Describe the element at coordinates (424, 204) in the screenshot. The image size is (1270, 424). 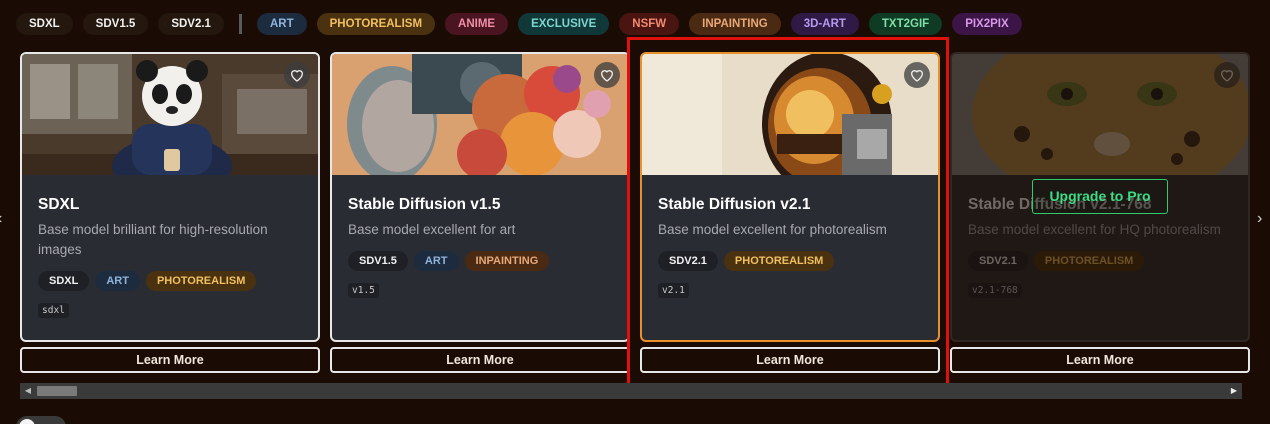
I see `card-title: Stable Diffusion v1.5` at that location.